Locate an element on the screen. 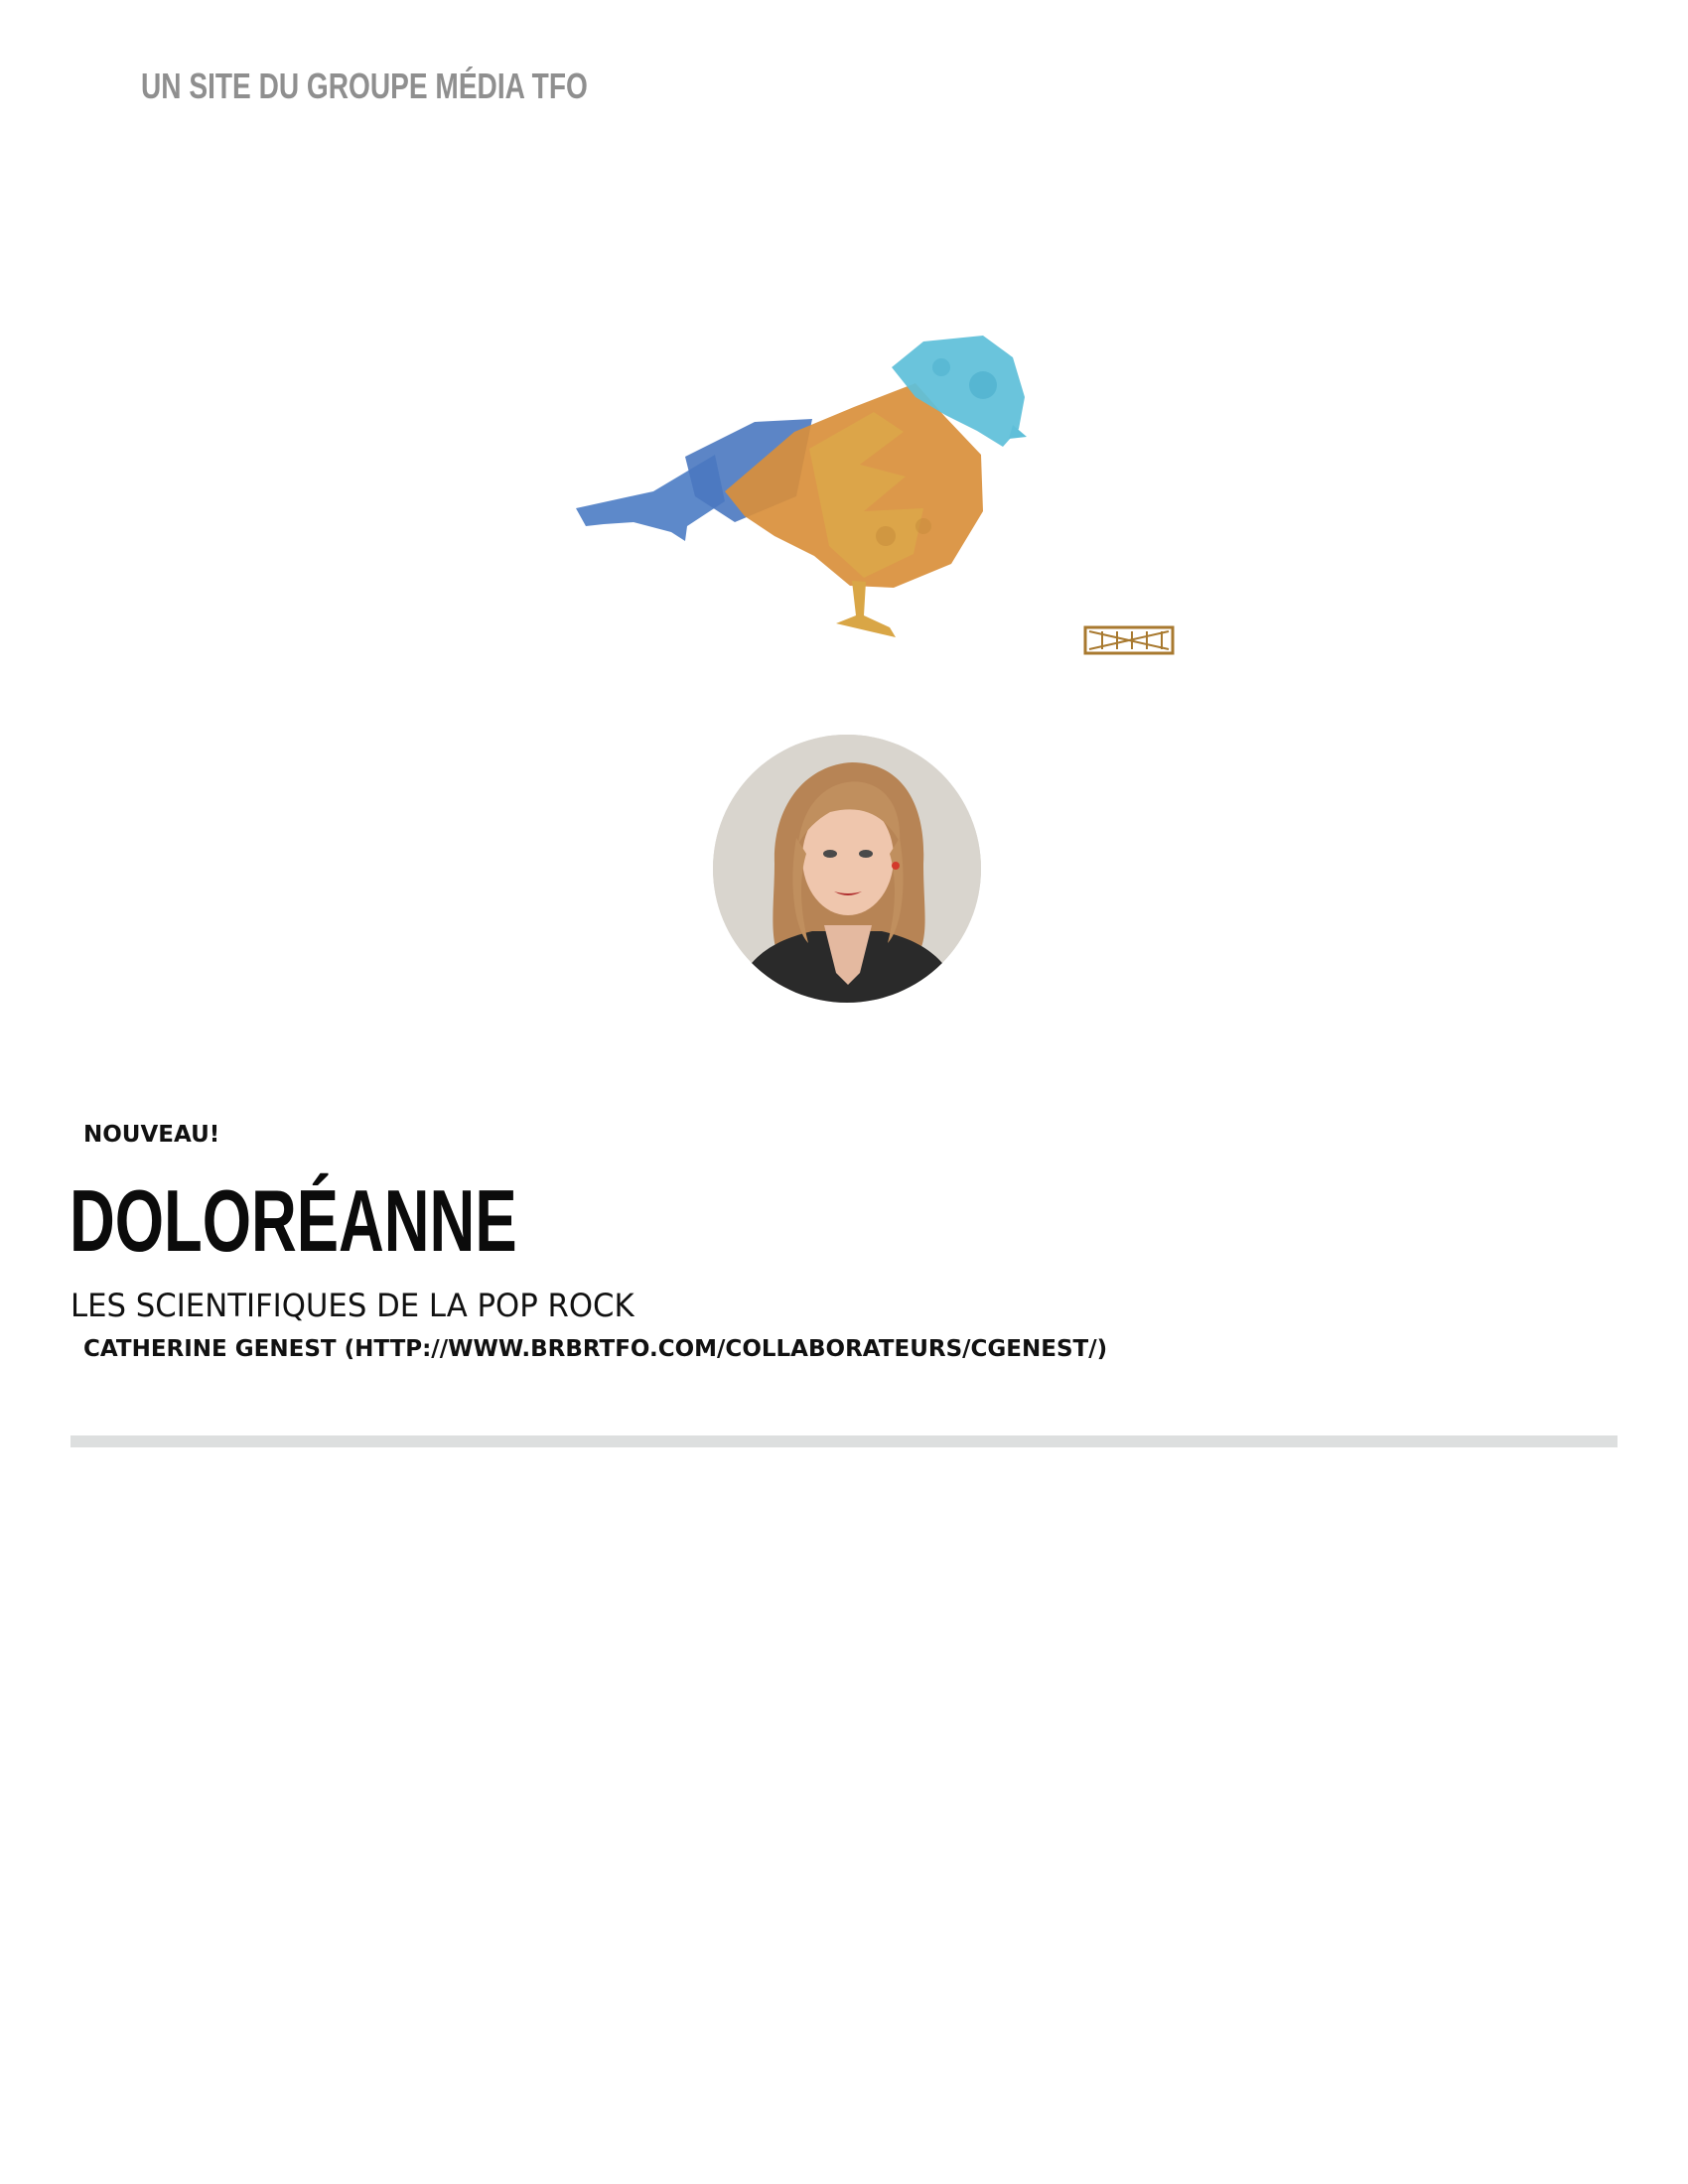 Image resolution: width=1688 pixels, height=2184 pixels. bird-logo is located at coordinates (884, 496).